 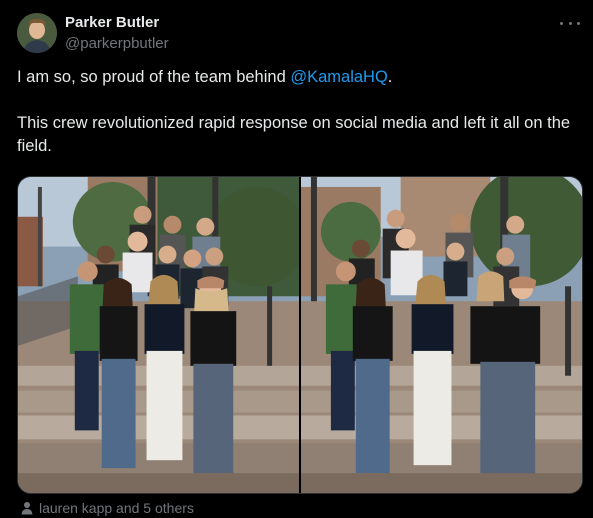 What do you see at coordinates (117, 44) in the screenshot?
I see `author-handle: @parkerpbutler` at bounding box center [117, 44].